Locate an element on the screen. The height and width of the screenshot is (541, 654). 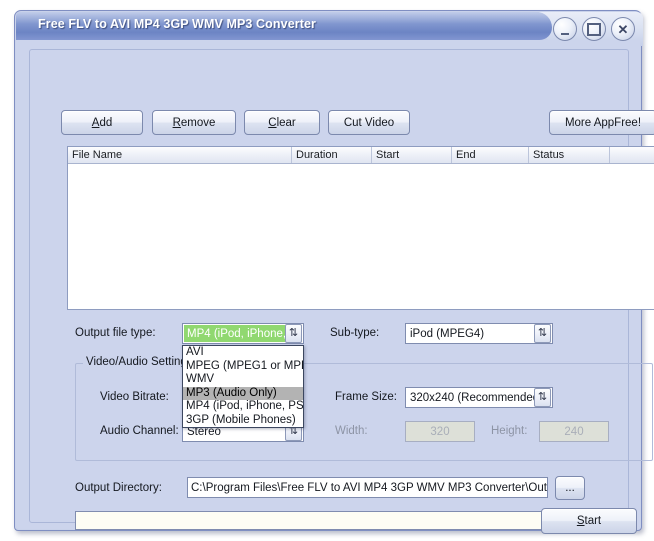
frame-size-label: Frame Size: is located at coordinates (366, 397).